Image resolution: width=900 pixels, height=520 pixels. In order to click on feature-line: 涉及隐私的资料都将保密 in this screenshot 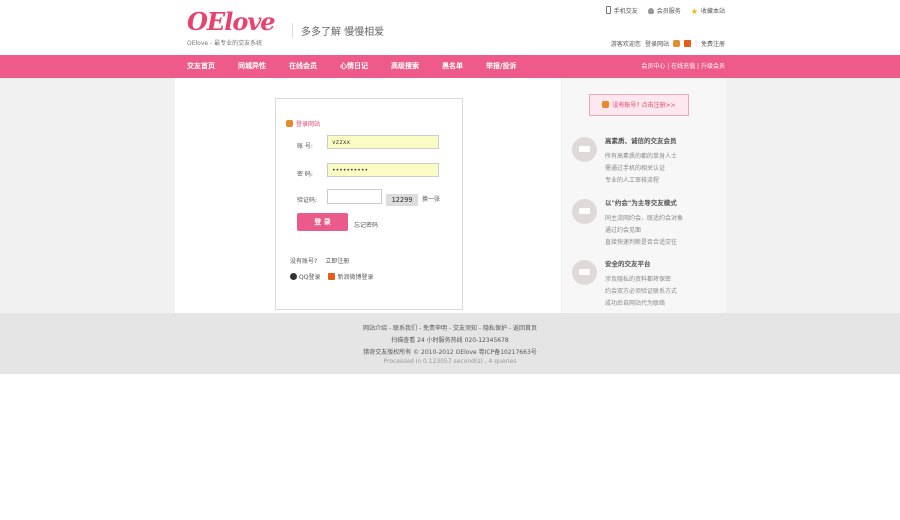, I will do `click(638, 279)`.